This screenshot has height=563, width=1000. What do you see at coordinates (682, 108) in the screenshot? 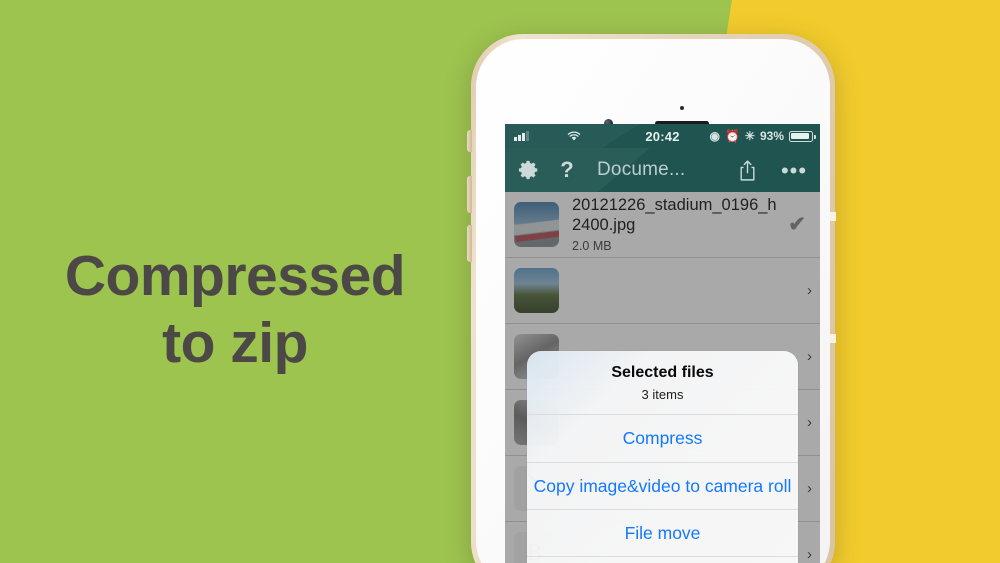
I see `ambient-sensor-icon` at bounding box center [682, 108].